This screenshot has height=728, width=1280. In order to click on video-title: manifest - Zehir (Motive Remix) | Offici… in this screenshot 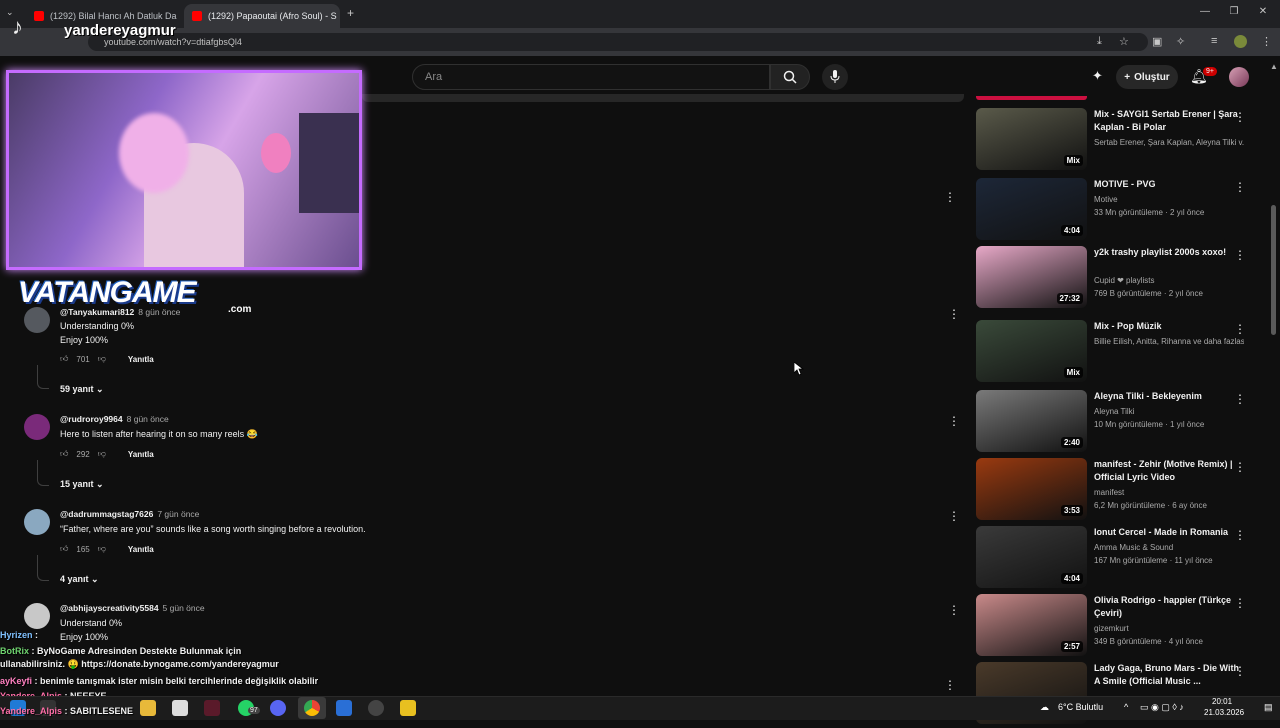, I will do `click(1169, 471)`.